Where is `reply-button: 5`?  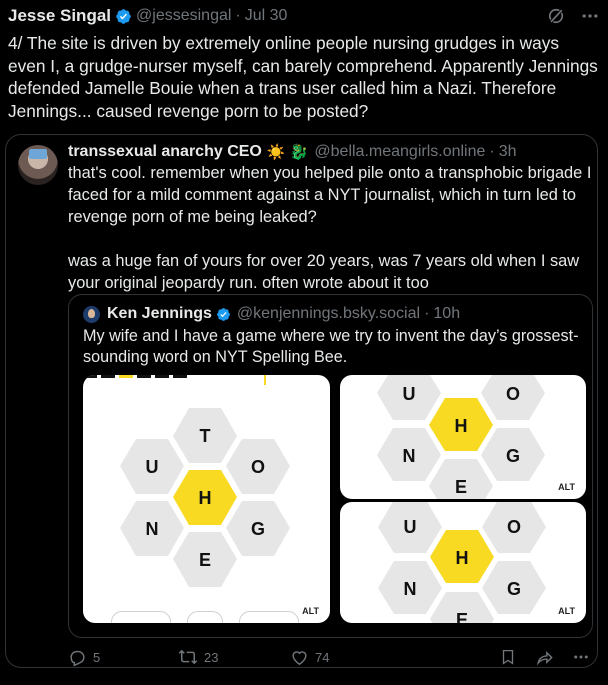 reply-button: 5 is located at coordinates (84, 657).